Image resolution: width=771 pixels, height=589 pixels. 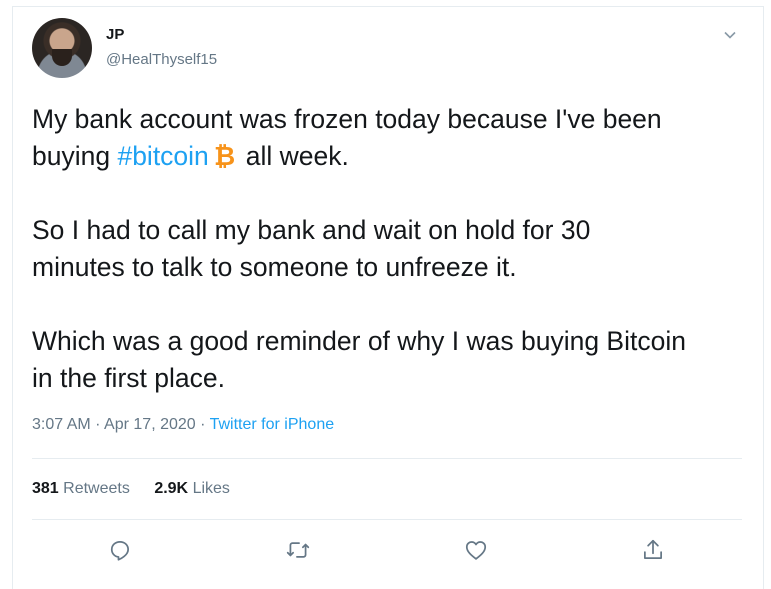 What do you see at coordinates (211, 488) in the screenshot?
I see `likes-label: Likes` at bounding box center [211, 488].